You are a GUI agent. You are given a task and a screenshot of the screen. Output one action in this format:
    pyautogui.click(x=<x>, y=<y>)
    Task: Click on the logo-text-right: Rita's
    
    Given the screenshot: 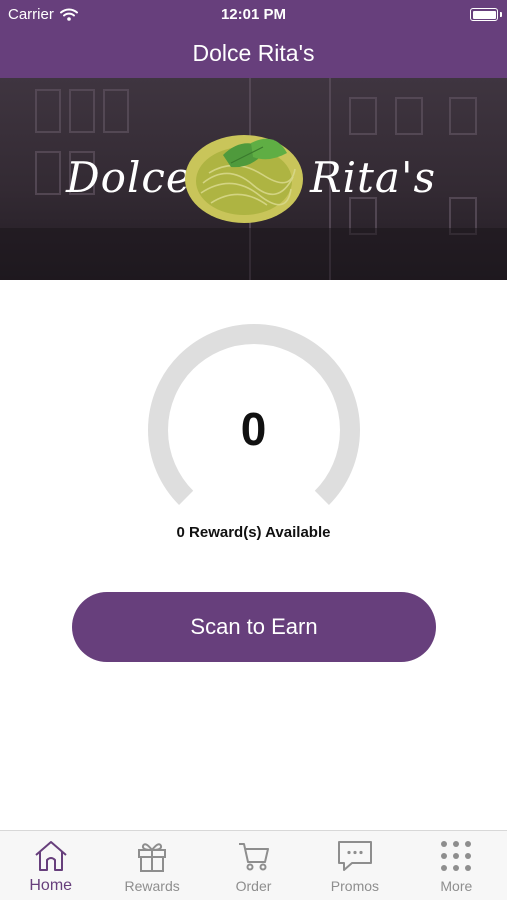 What is the action you would take?
    pyautogui.click(x=373, y=177)
    